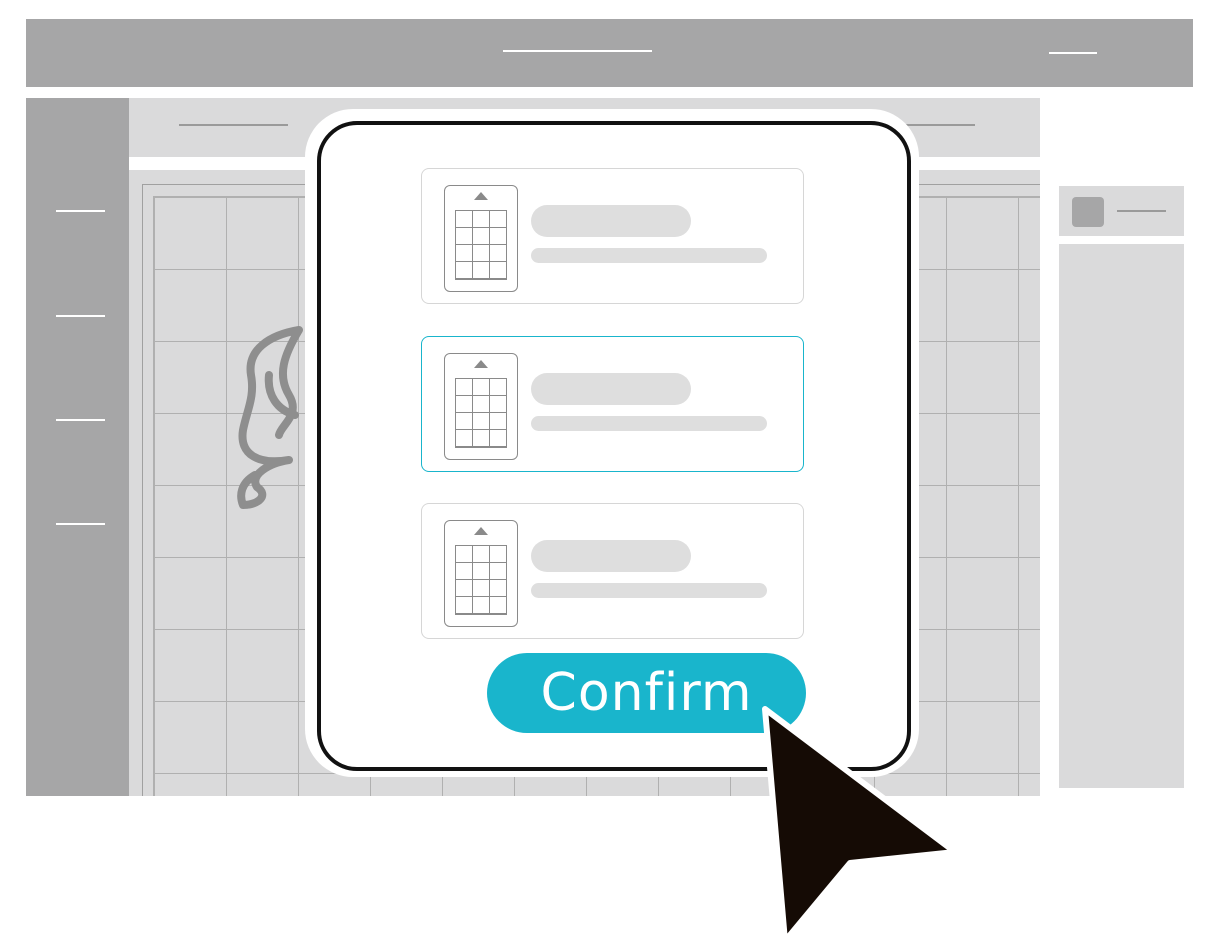 The width and height of the screenshot is (1207, 941). Describe the element at coordinates (1088, 212) in the screenshot. I see `layer-thumbnail` at that location.